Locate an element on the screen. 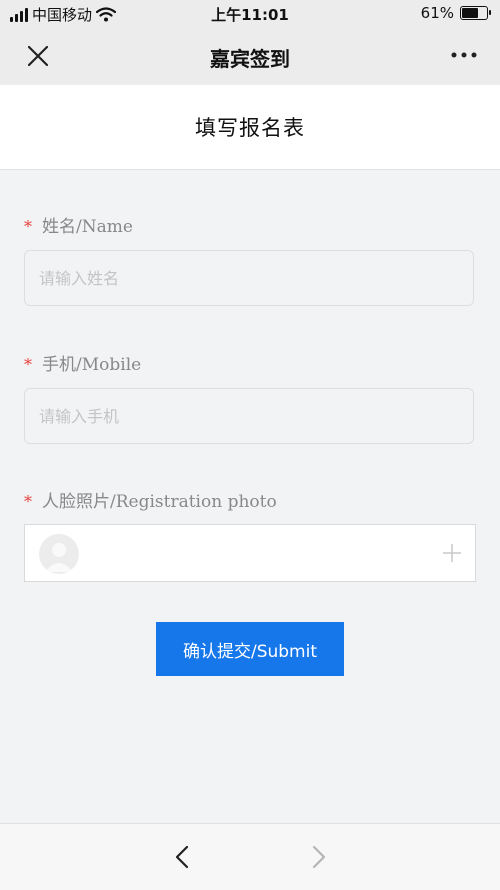 Image resolution: width=500 pixels, height=890 pixels. page-header: 填写报名表 is located at coordinates (250, 127).